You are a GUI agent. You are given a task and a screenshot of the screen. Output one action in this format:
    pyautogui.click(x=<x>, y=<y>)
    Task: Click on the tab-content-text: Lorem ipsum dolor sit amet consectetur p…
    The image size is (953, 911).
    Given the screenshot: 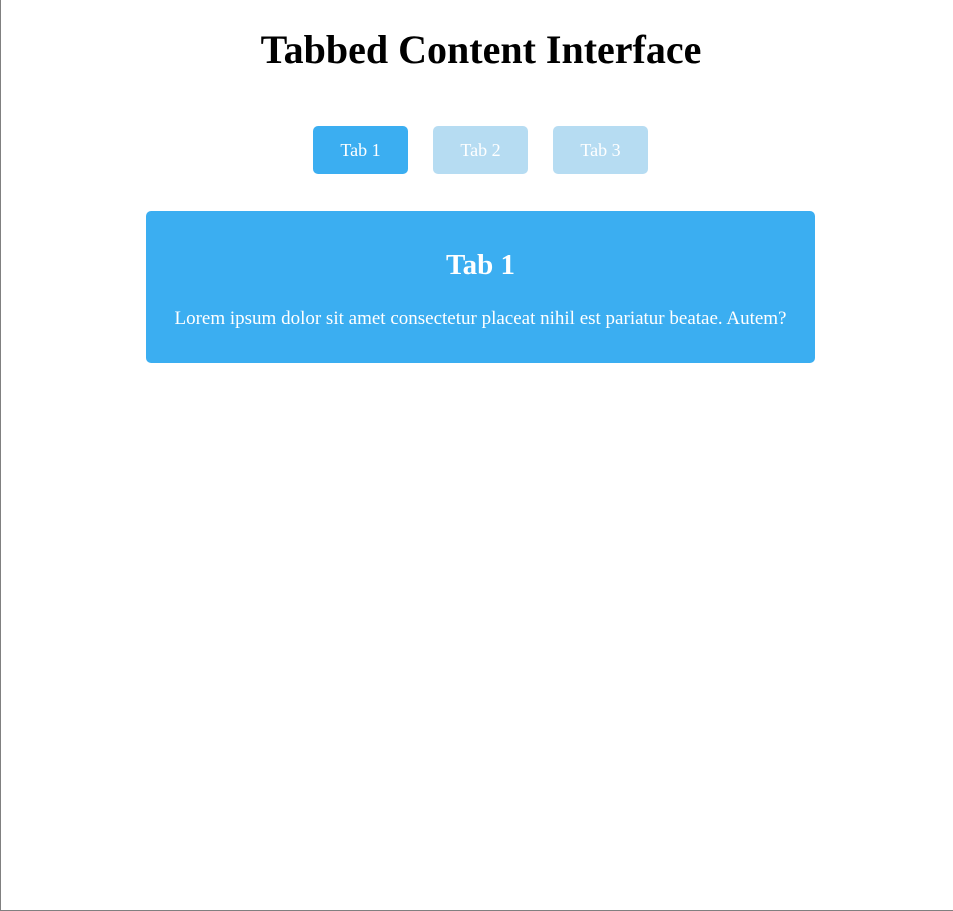 What is the action you would take?
    pyautogui.click(x=480, y=318)
    